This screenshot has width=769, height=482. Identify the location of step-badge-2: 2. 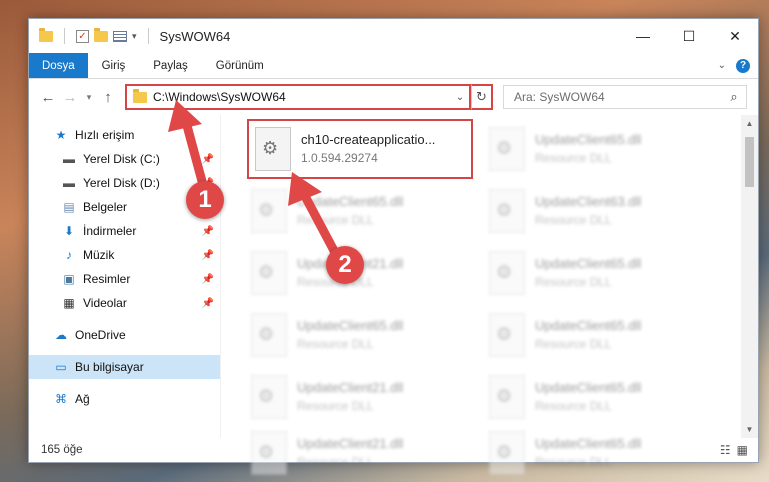
(345, 265).